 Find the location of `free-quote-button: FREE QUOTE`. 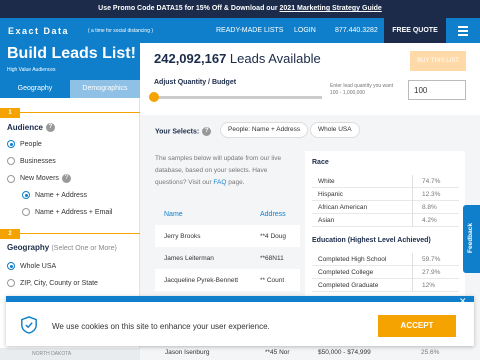

free-quote-button: FREE QUOTE is located at coordinates (415, 30).